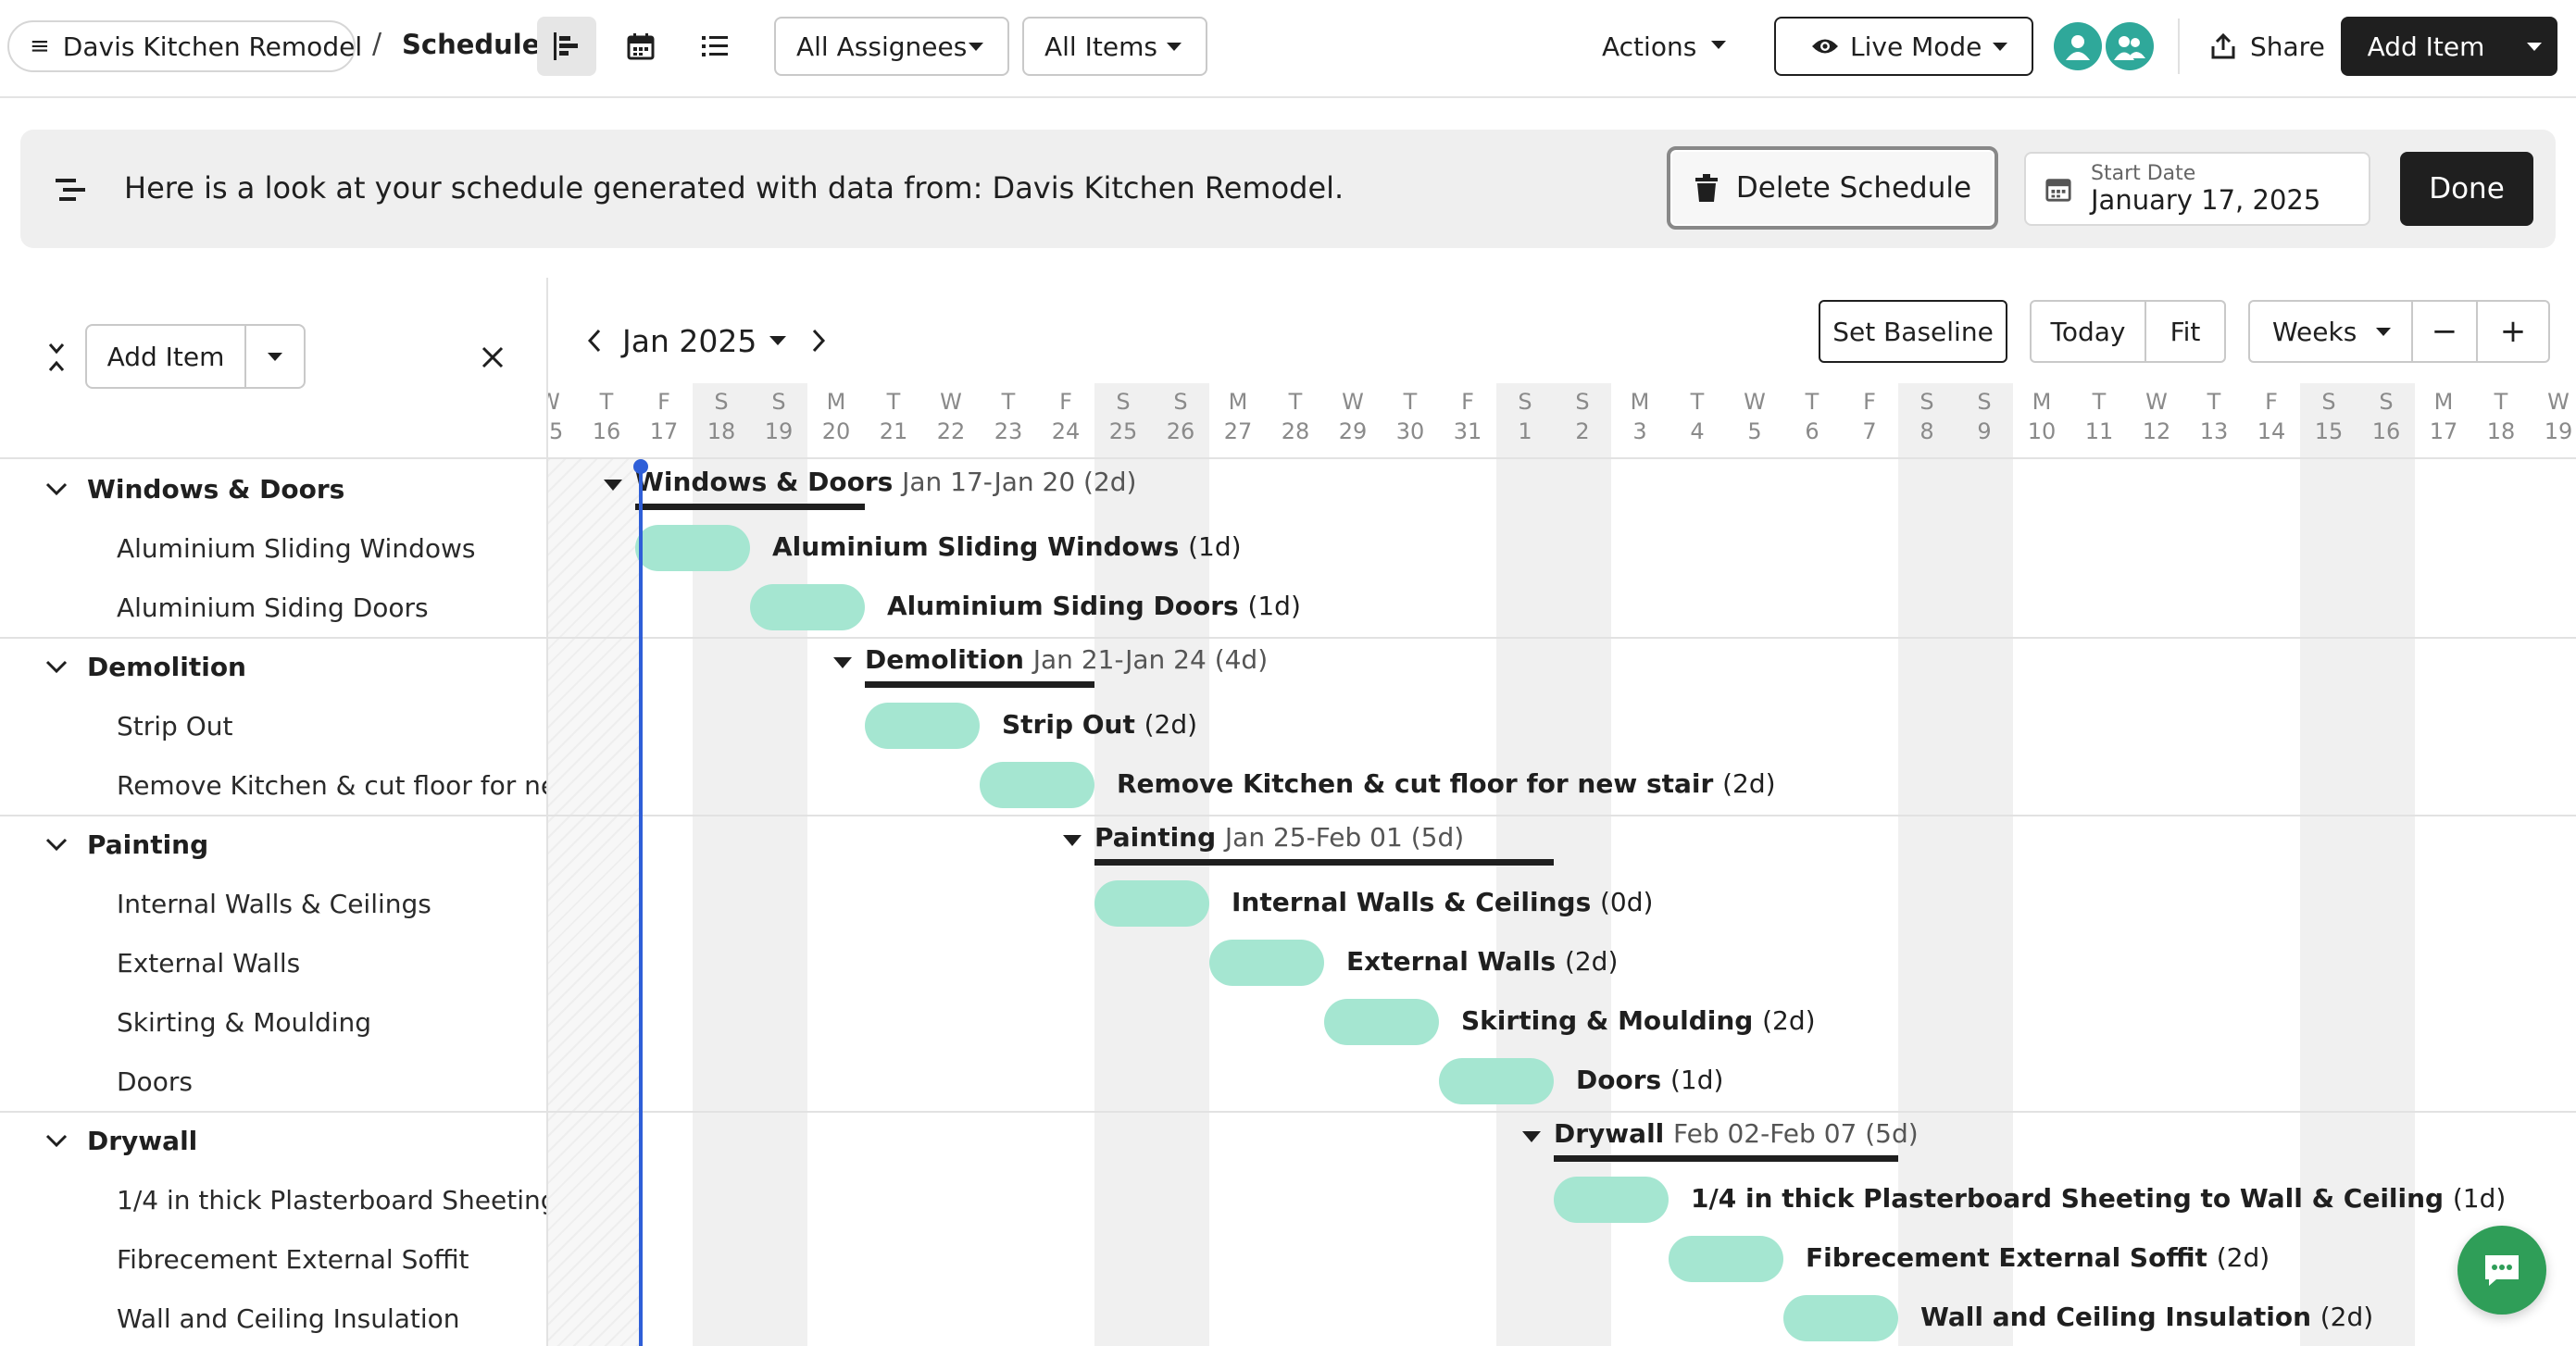 The height and width of the screenshot is (1346, 2576). What do you see at coordinates (1591, 961) in the screenshot?
I see `task-duration: (2d)` at bounding box center [1591, 961].